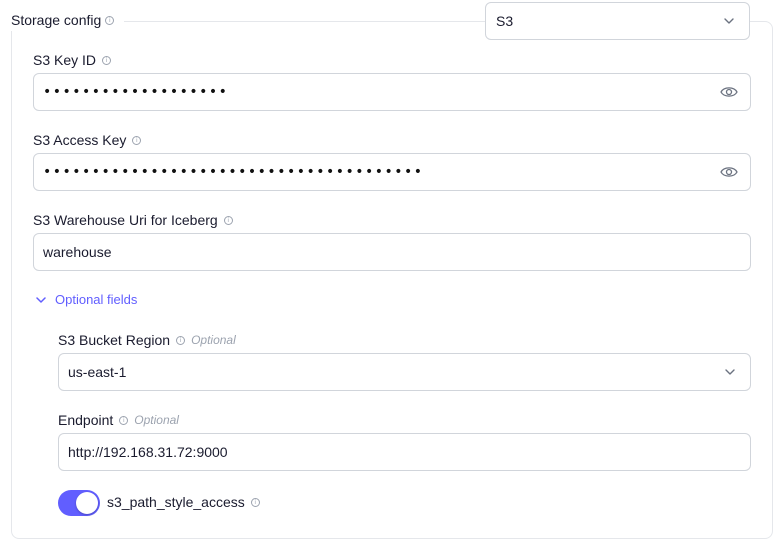 Image resolution: width=780 pixels, height=543 pixels. Describe the element at coordinates (176, 502) in the screenshot. I see `path-style-access-label: s3_path_style_access` at that location.